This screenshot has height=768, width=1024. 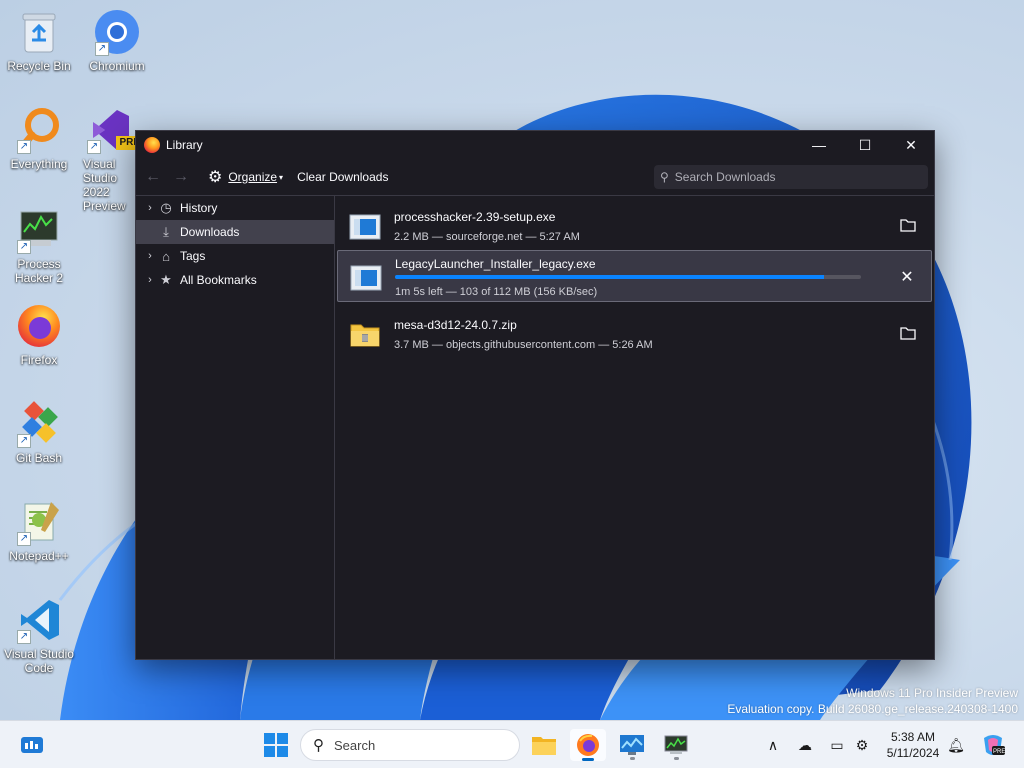 I want to click on desktop-icon-label: Recycle Bin, so click(x=39, y=66).